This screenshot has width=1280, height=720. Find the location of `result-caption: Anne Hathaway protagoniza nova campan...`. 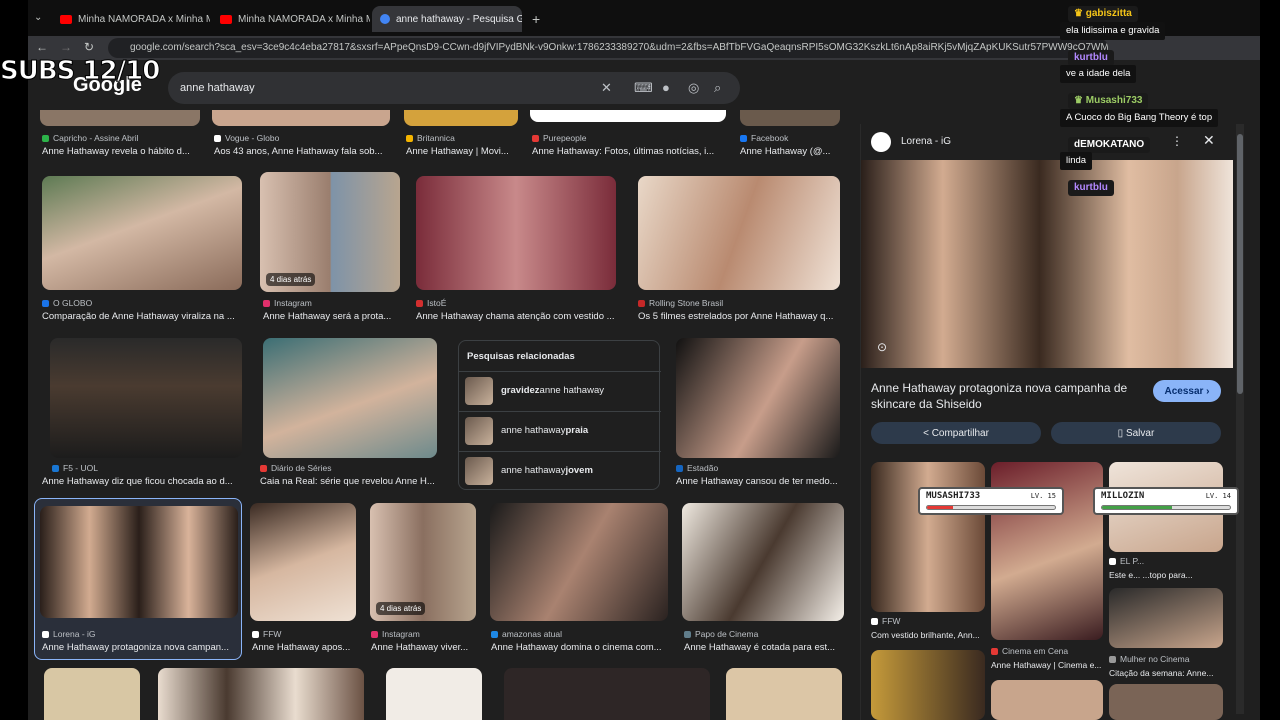

result-caption: Anne Hathaway protagoniza nova campan... is located at coordinates (139, 647).